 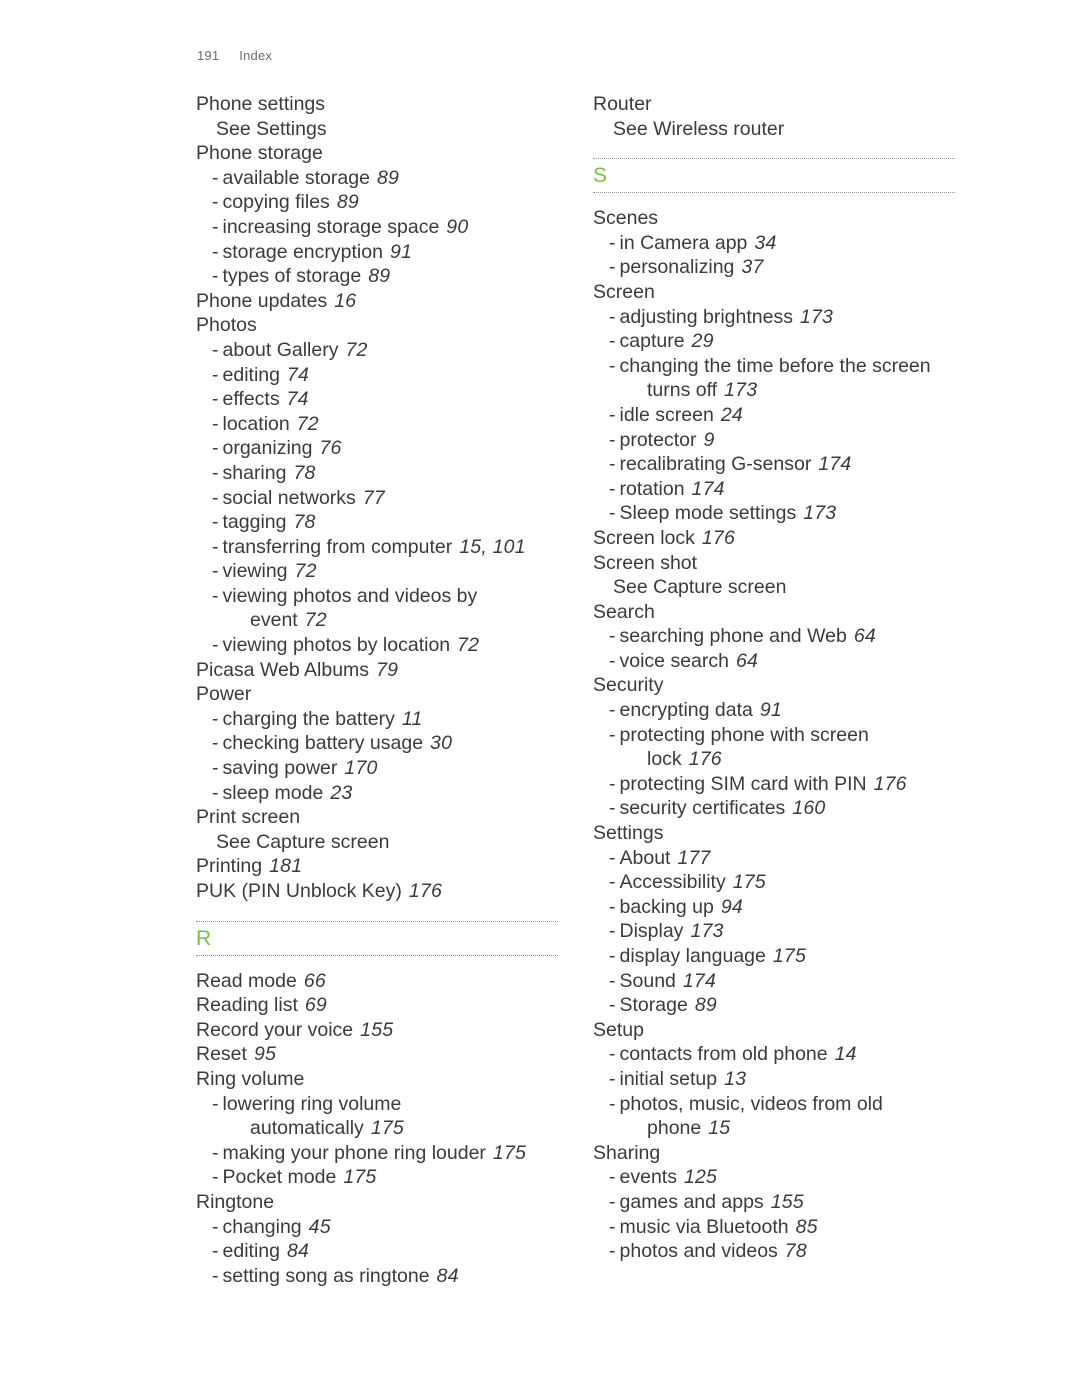 I want to click on entry-label: effects, so click(x=251, y=399).